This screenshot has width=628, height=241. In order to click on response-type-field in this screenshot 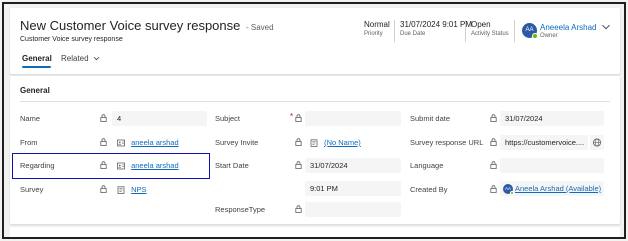, I will do `click(353, 209)`.